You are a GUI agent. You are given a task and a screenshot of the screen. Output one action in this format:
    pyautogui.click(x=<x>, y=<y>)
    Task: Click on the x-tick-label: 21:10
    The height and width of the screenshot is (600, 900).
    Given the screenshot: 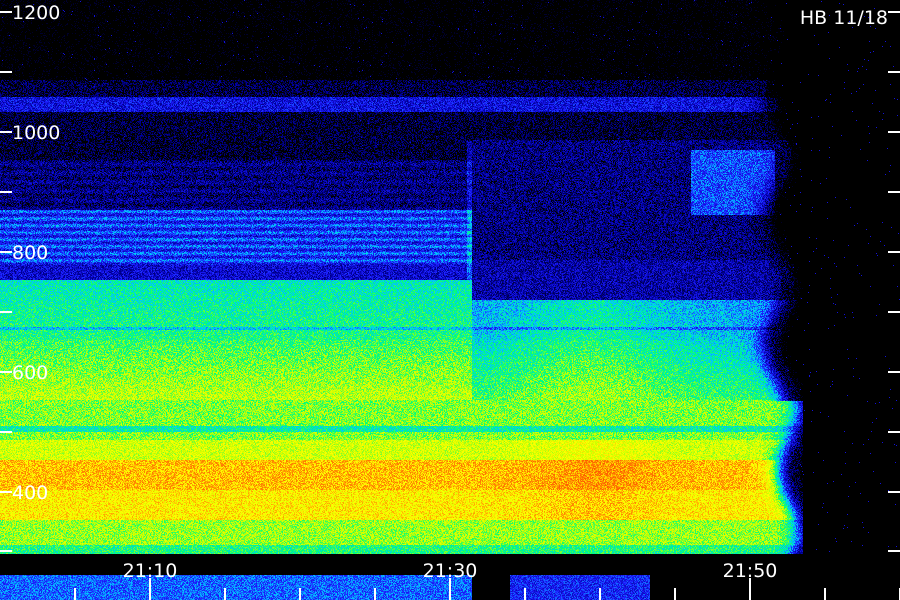 What is the action you would take?
    pyautogui.click(x=150, y=571)
    